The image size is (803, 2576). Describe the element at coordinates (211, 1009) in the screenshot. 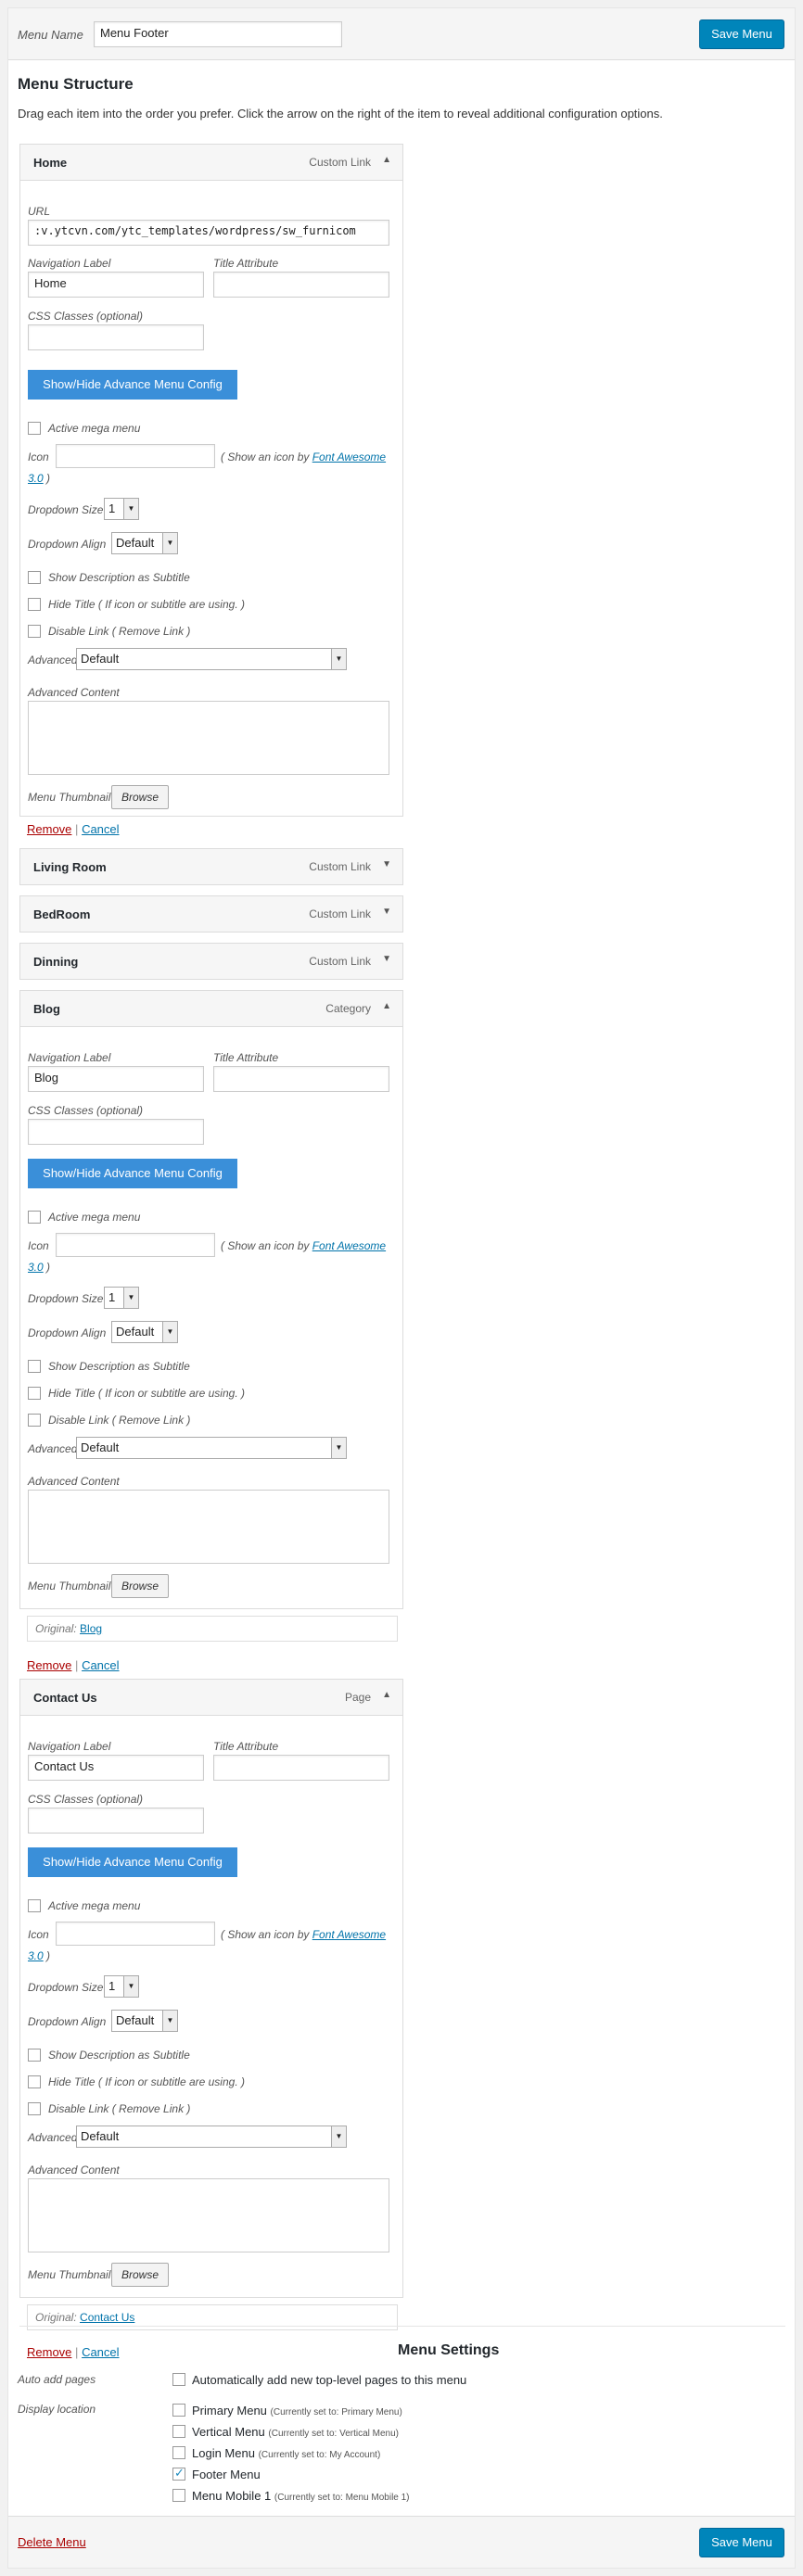

I see `menu-item-bar-blog: Blog Category ▲` at that location.